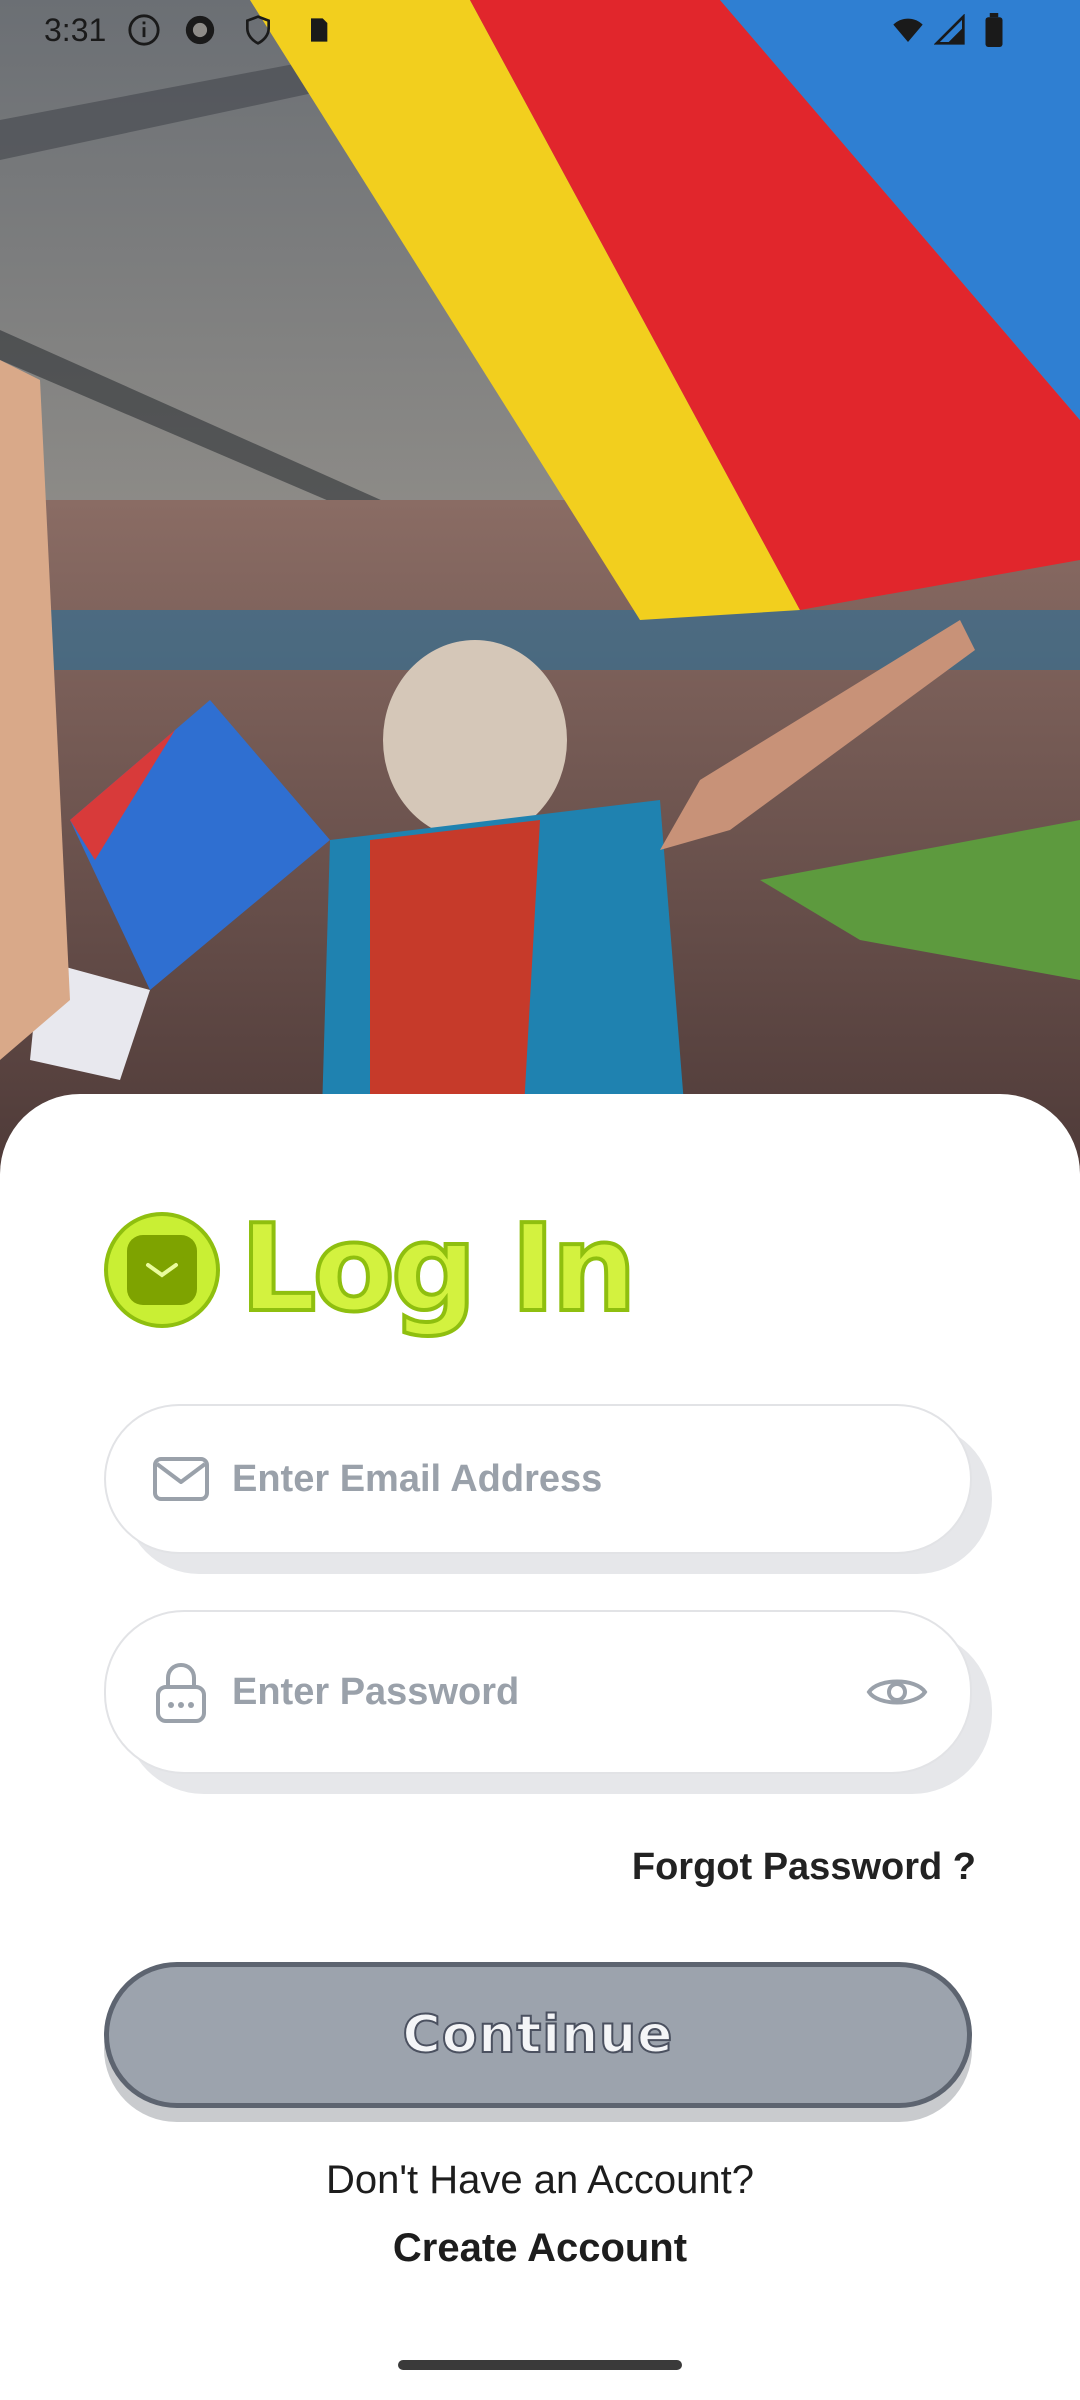 This screenshot has width=1080, height=2400. What do you see at coordinates (75, 30) in the screenshot?
I see `status-time: 3:31` at bounding box center [75, 30].